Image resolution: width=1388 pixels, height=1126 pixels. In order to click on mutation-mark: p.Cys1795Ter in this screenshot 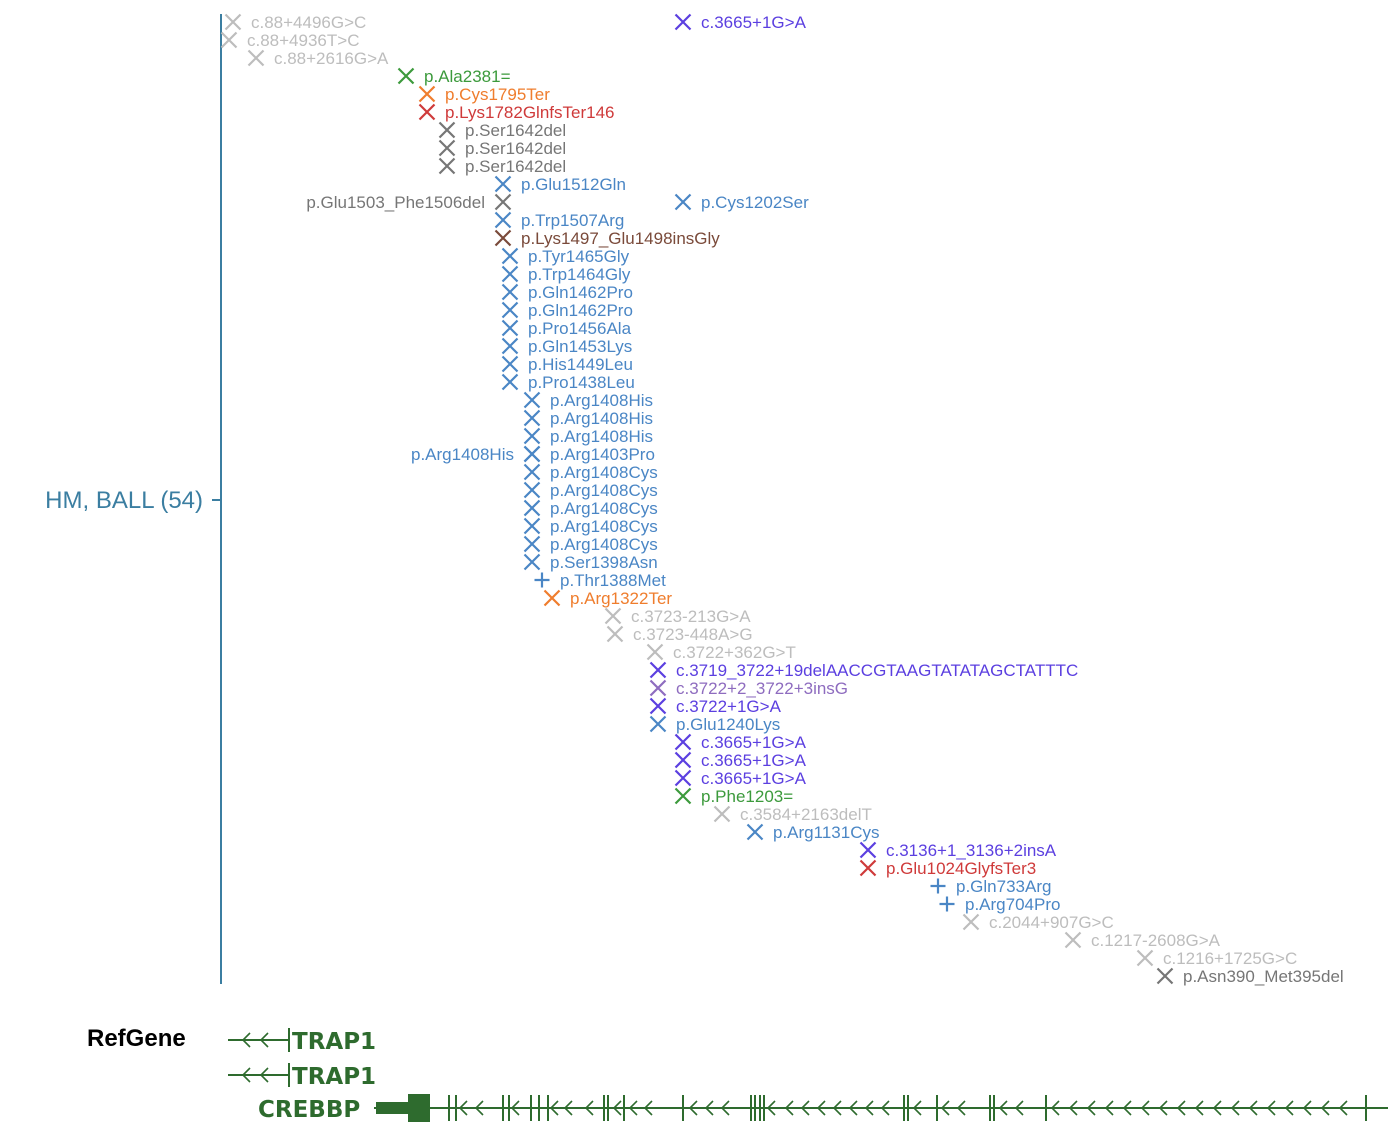, I will do `click(484, 94)`.